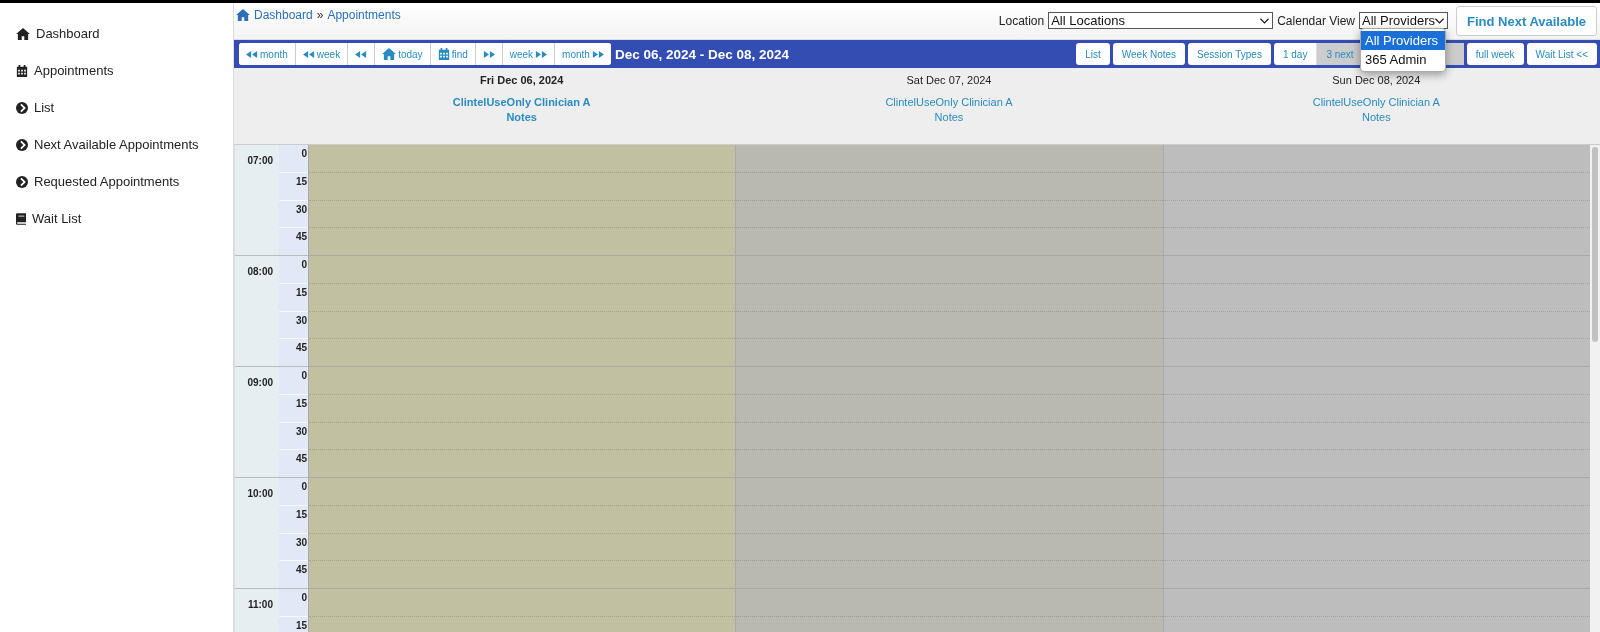 The height and width of the screenshot is (632, 1600). I want to click on hour-label: 10:00, so click(260, 494).